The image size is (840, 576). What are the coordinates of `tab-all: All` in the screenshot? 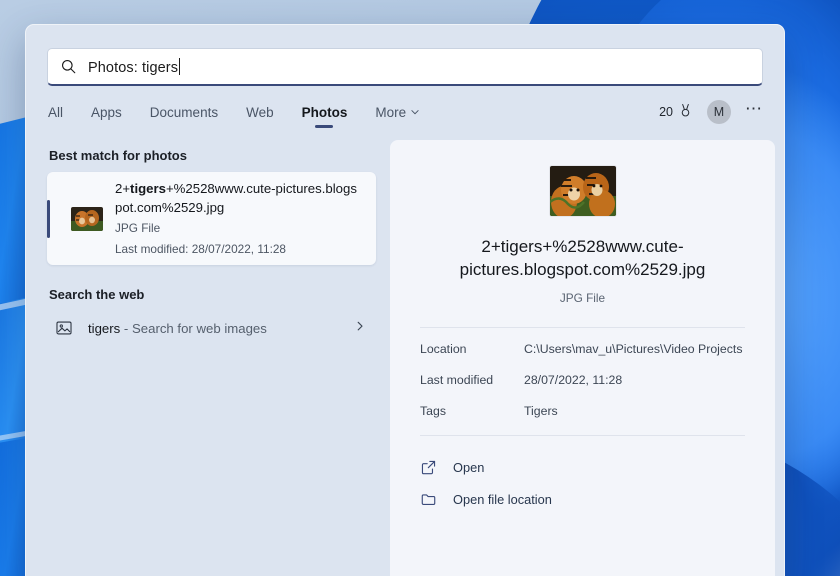 It's located at (62, 115).